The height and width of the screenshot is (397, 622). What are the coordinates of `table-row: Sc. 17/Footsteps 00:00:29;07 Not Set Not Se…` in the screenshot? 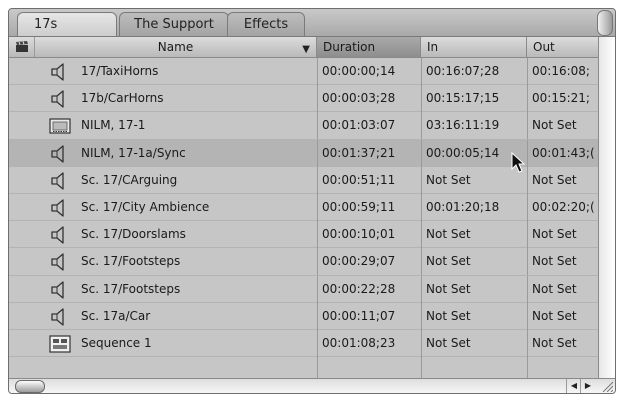 It's located at (304, 262).